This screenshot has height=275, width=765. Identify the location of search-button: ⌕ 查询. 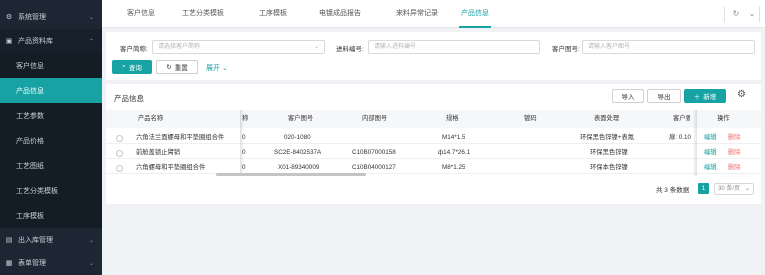
(132, 67).